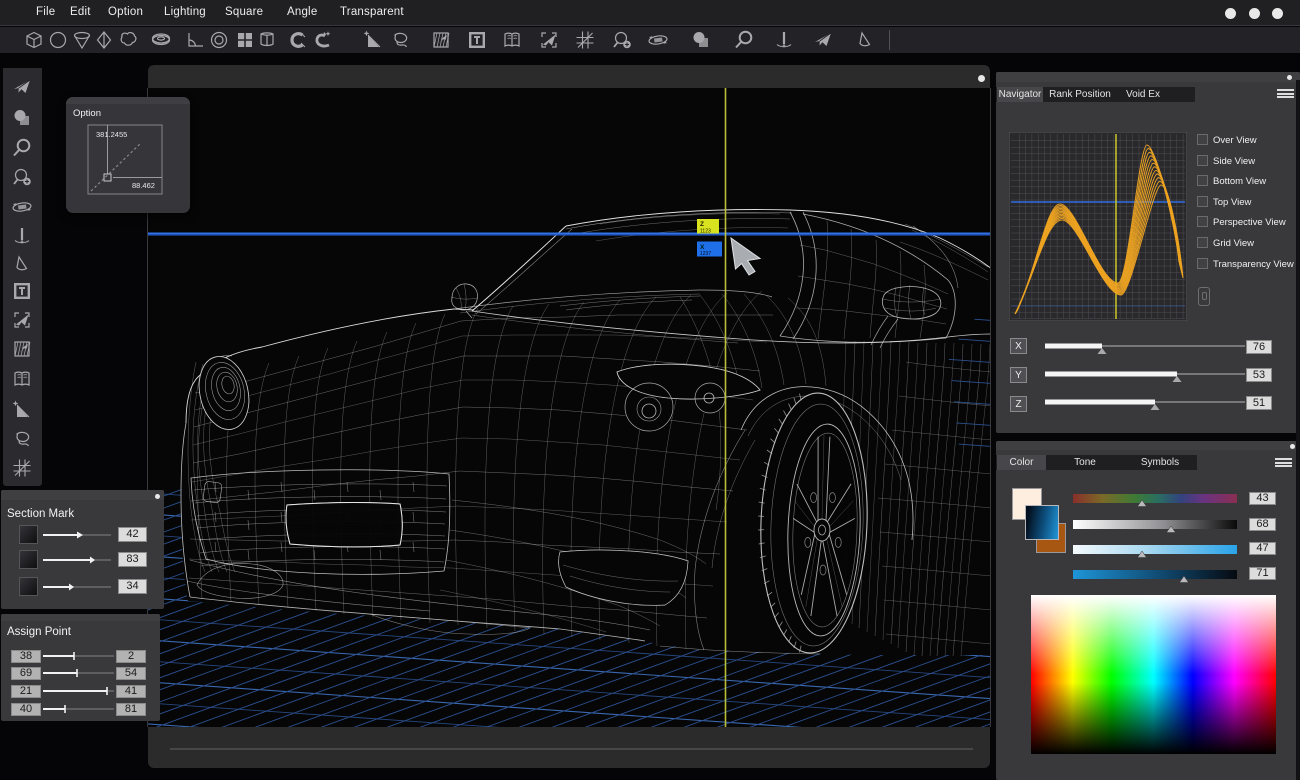 This screenshot has height=780, width=1300. I want to click on svg-text: 1123, so click(705, 232).